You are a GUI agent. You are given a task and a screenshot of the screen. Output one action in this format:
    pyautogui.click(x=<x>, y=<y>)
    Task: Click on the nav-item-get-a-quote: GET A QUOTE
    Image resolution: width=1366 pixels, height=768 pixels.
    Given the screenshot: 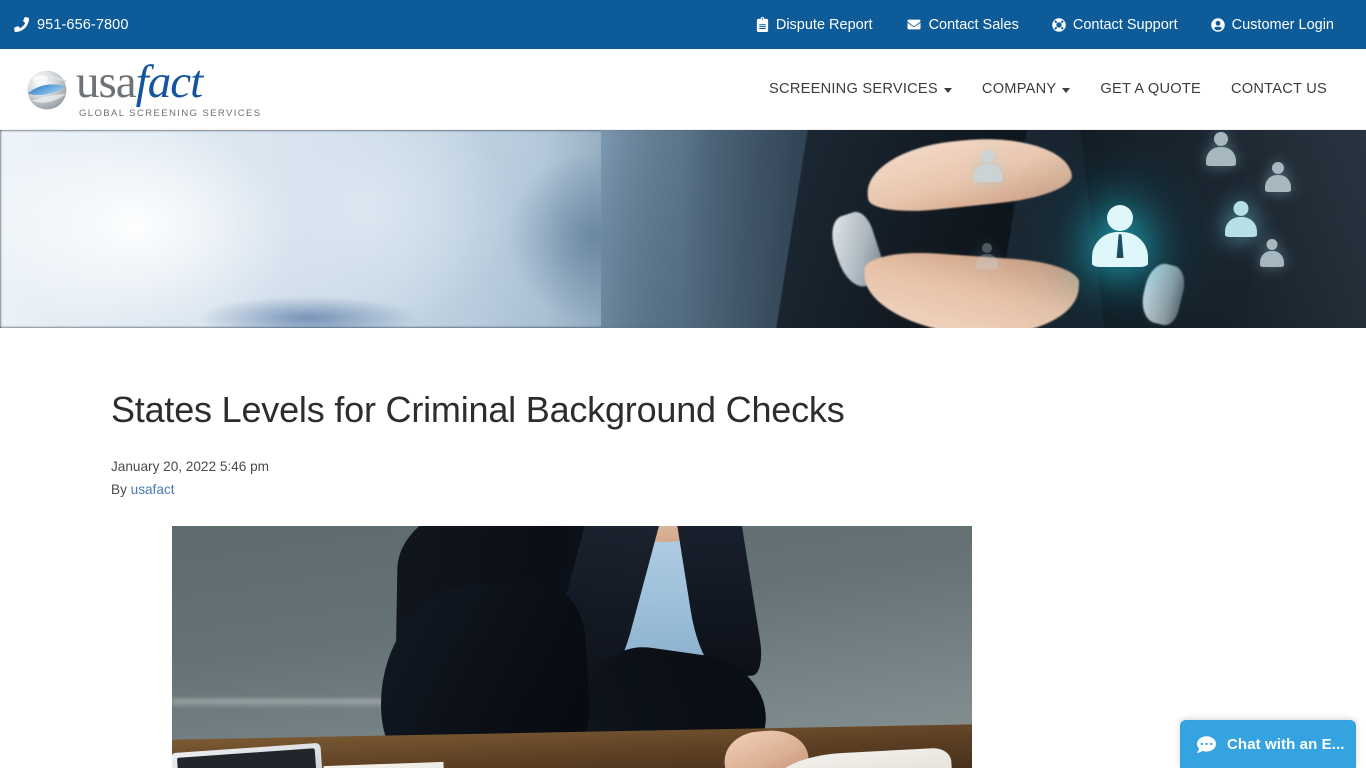 What is the action you would take?
    pyautogui.click(x=1150, y=89)
    